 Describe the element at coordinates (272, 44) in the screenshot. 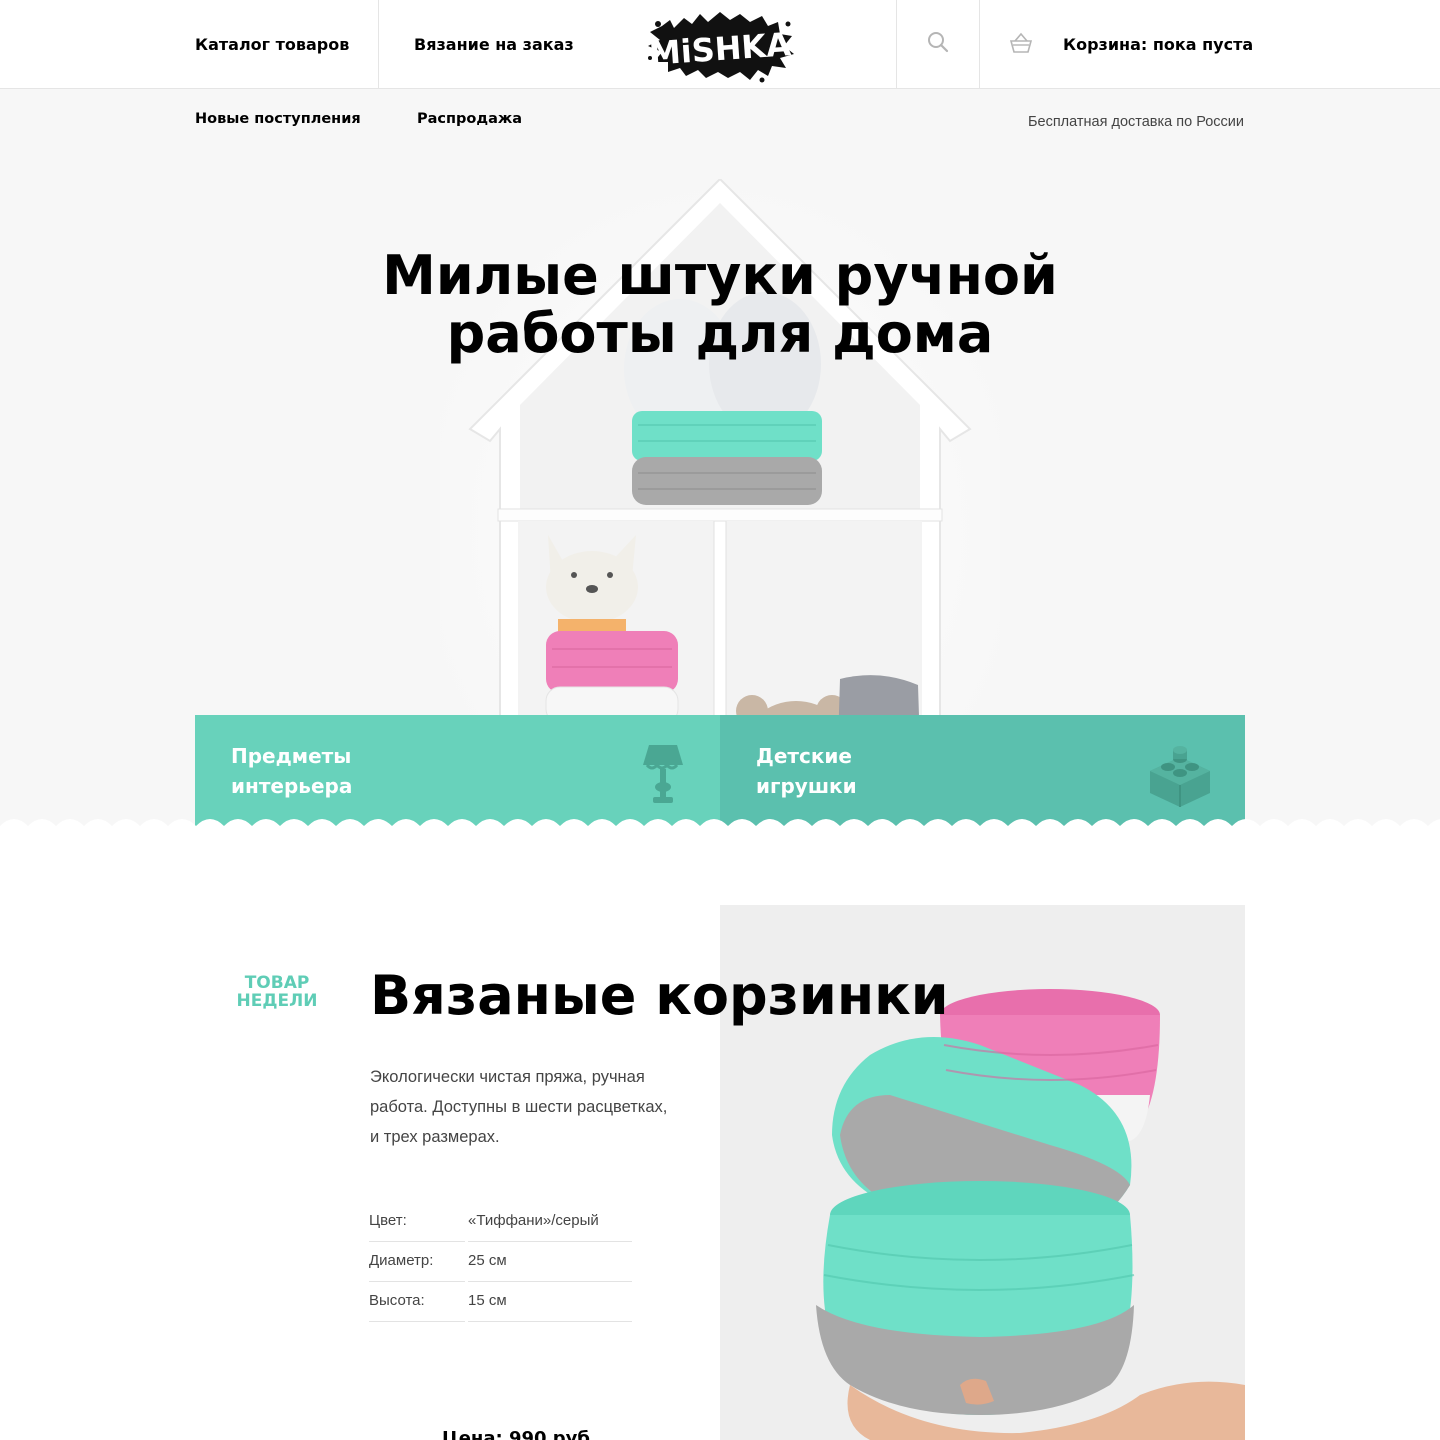

I see `nav-catalog-link: Каталог товаров` at that location.